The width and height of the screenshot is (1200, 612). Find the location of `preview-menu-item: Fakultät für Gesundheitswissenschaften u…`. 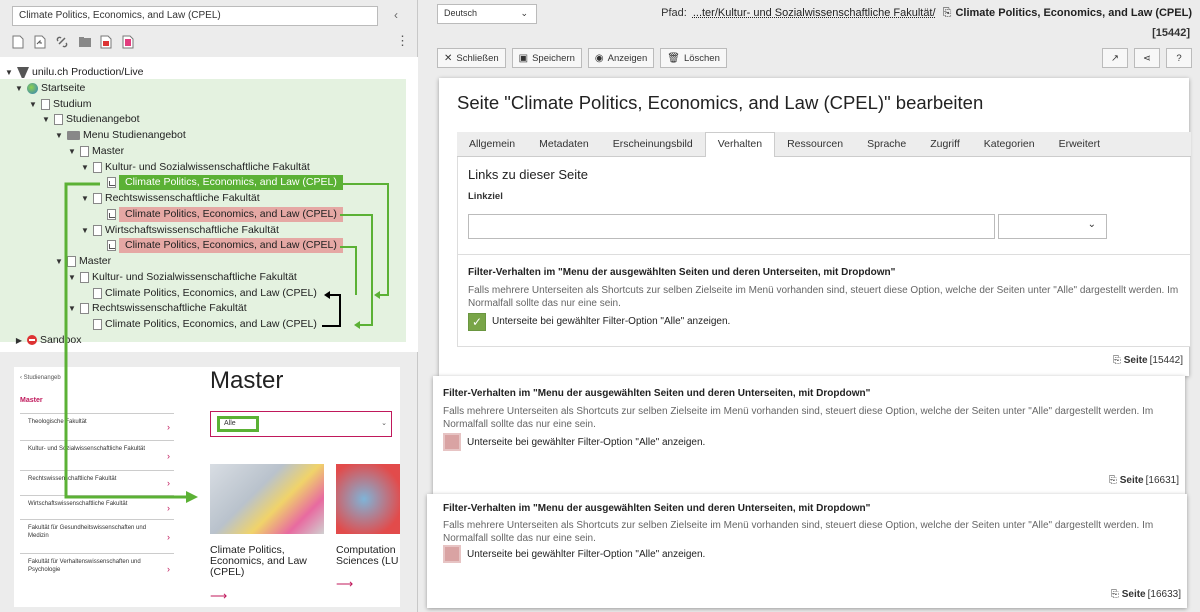

preview-menu-item: Fakultät für Gesundheitswissenschaften u… is located at coordinates (97, 536).